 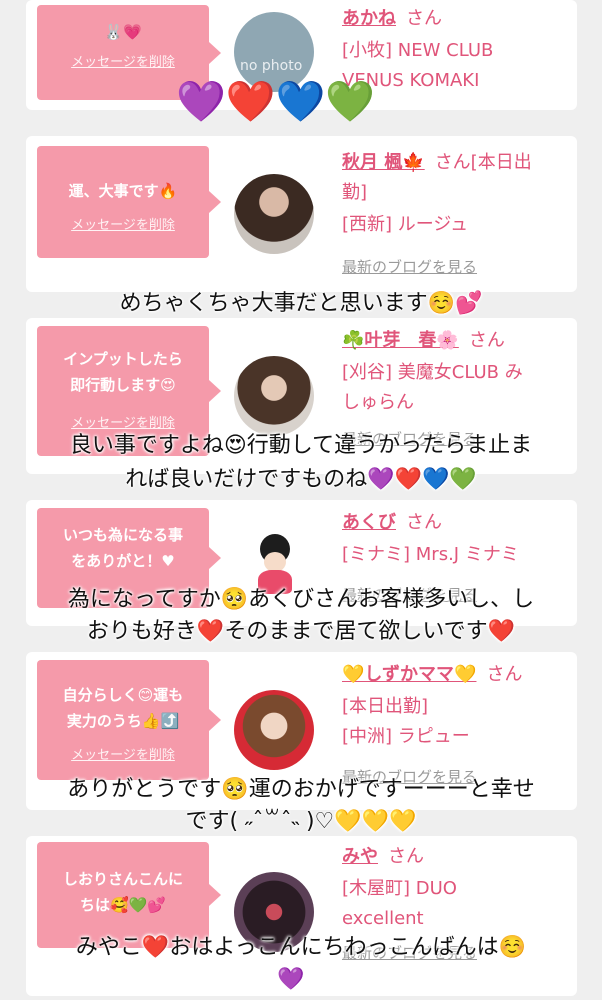 I want to click on profile-name-link: あかね, so click(x=369, y=18).